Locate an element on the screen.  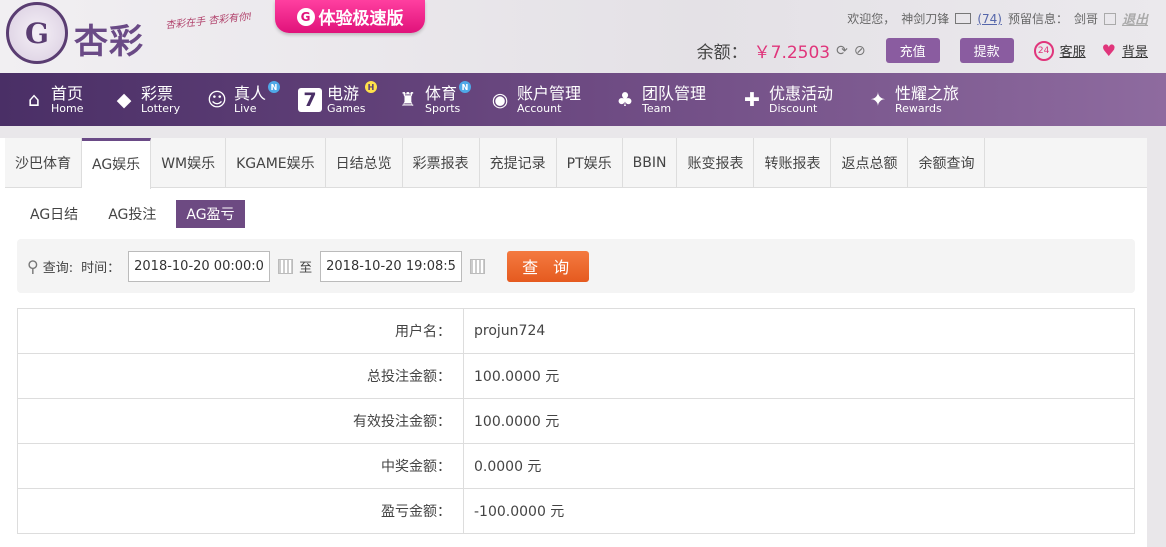
tab-account-change-report: 账变报表 is located at coordinates (716, 162).